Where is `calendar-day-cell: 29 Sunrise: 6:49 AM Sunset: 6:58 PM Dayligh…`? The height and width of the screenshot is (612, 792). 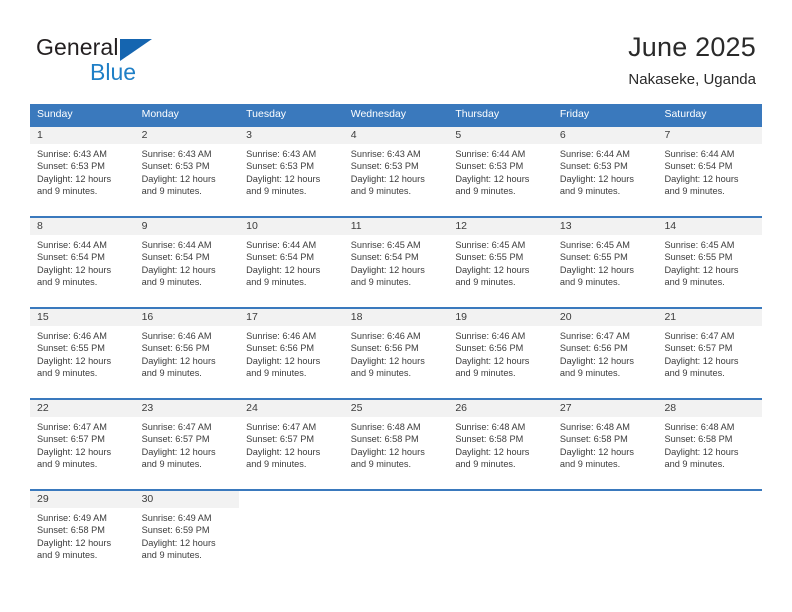 calendar-day-cell: 29 Sunrise: 6:49 AM Sunset: 6:58 PM Dayligh… is located at coordinates (82, 532).